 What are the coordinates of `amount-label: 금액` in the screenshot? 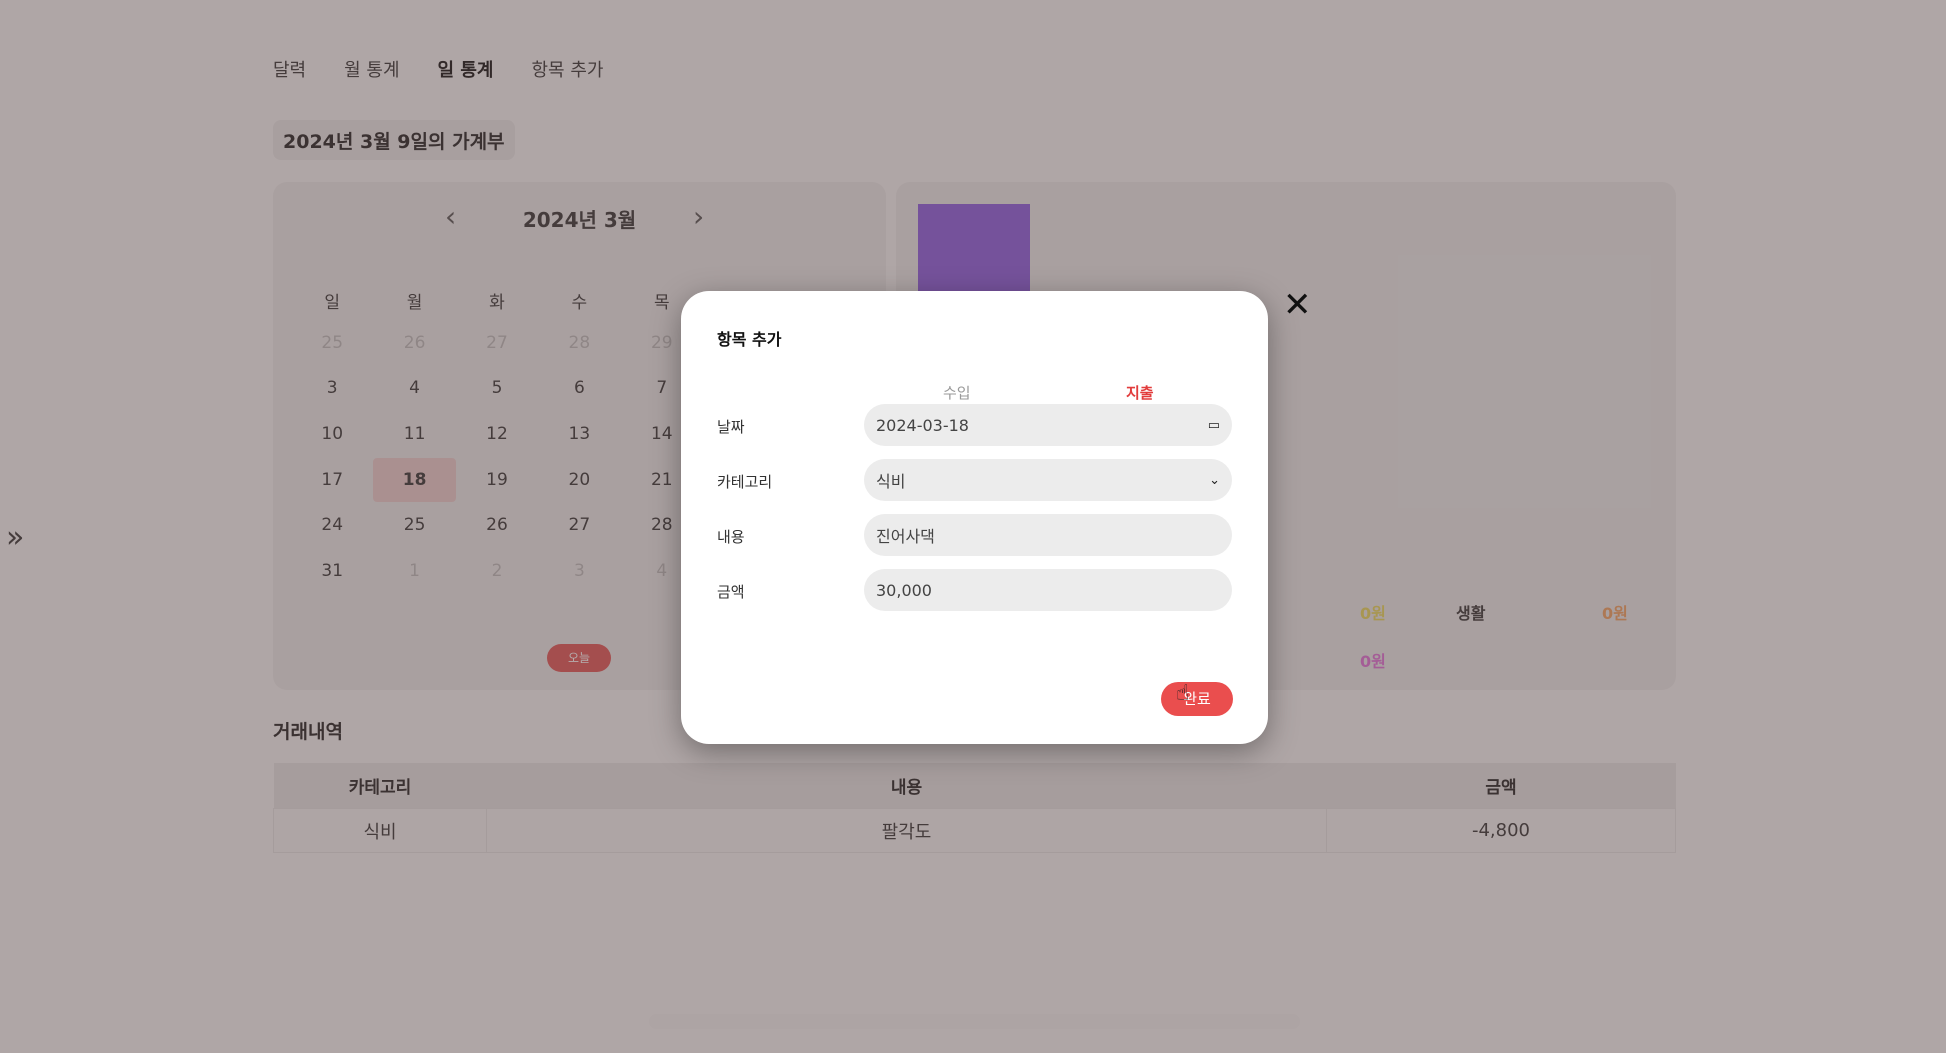 It's located at (731, 592).